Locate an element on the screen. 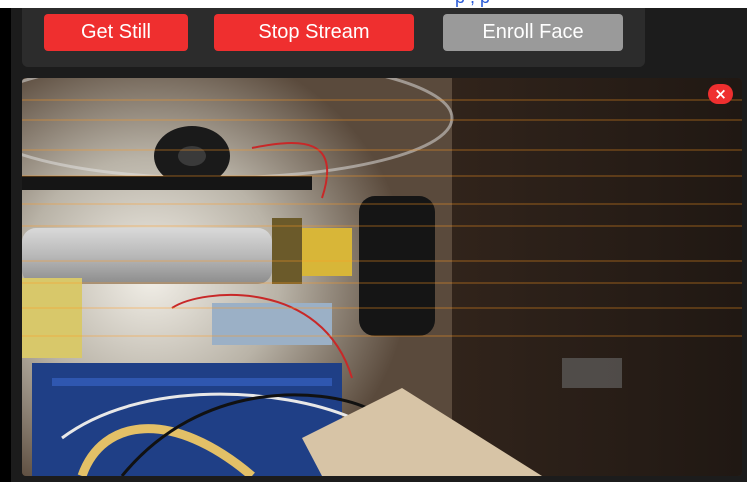 The width and height of the screenshot is (747, 482). camera-toolbar: Get Still Stop Stream Enroll Face is located at coordinates (333, 37).